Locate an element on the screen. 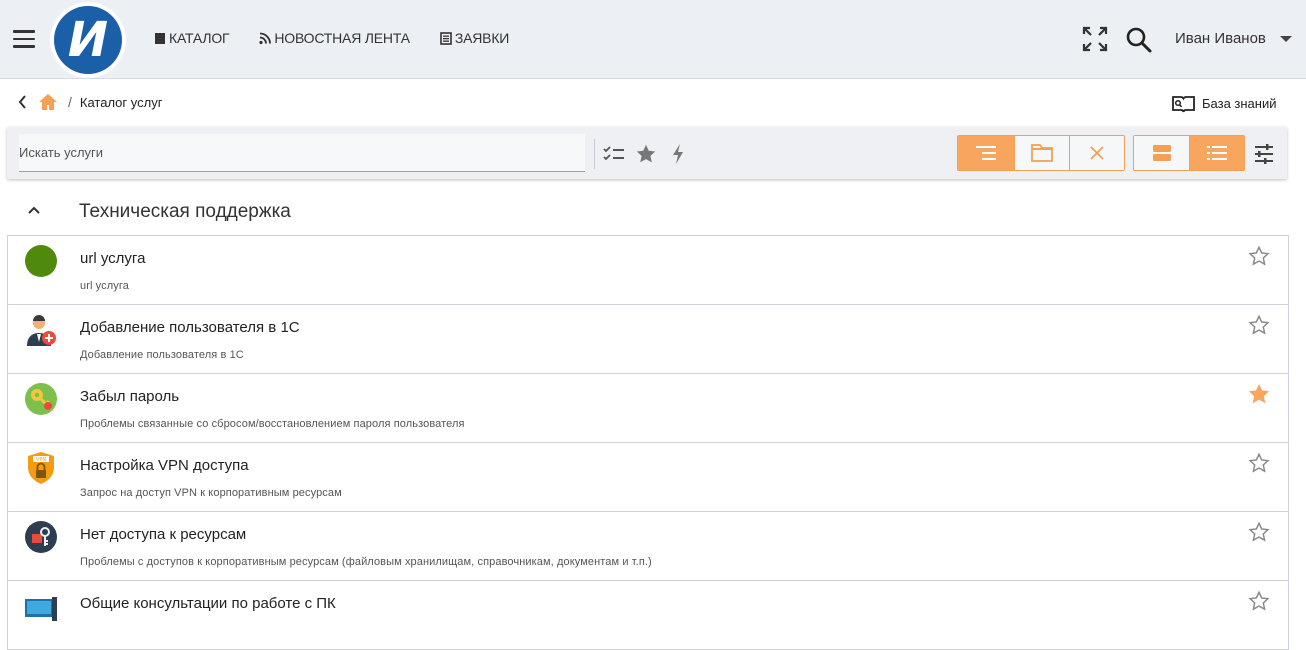 The image size is (1306, 650). lightning-icon is located at coordinates (678, 154).